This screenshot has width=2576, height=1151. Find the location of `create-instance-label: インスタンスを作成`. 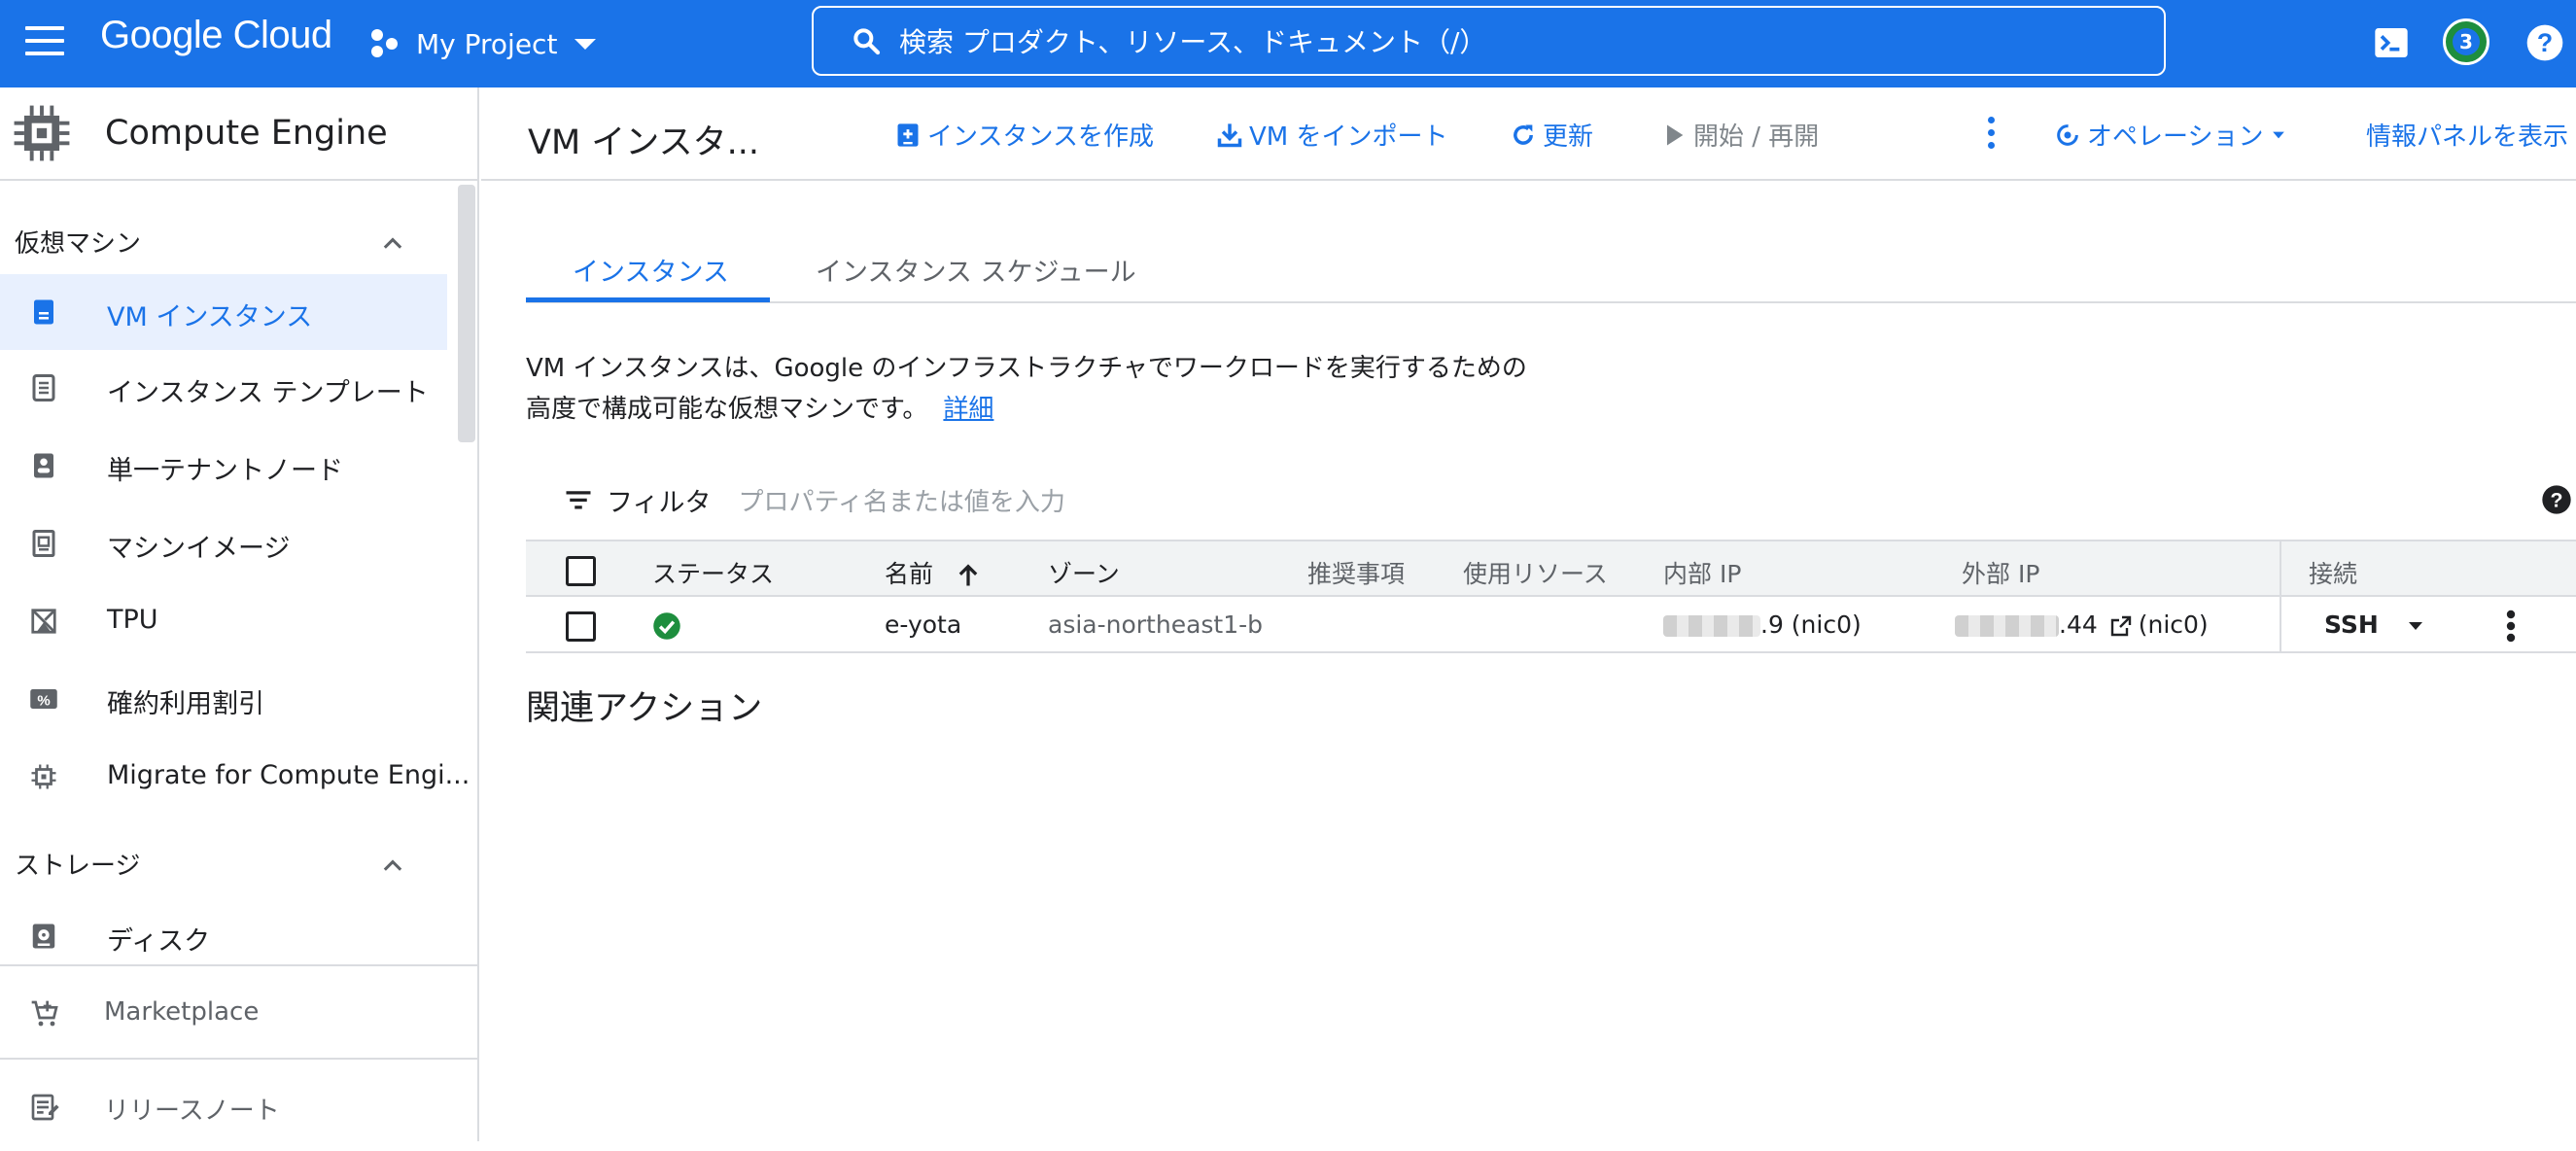

create-instance-label: インスタンスを作成 is located at coordinates (1040, 137).